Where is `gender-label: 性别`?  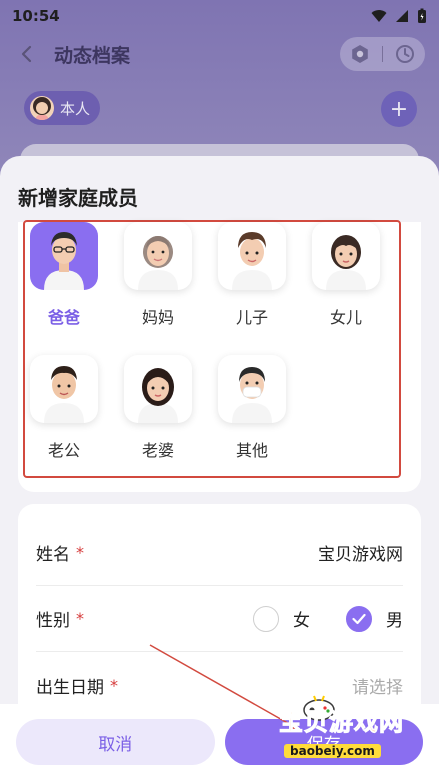
gender-label: 性别 is located at coordinates (53, 621).